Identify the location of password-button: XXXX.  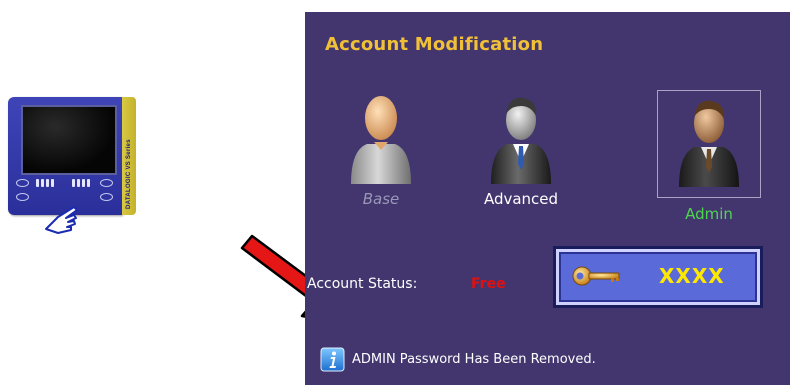
(658, 277).